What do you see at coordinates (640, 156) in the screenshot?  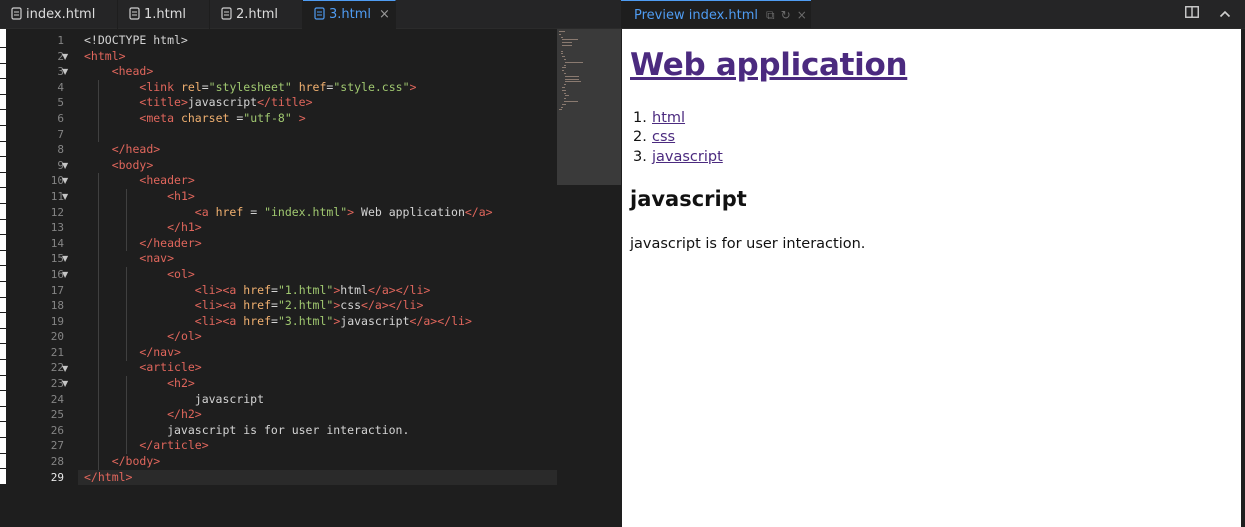 I see `list-number: 3.` at bounding box center [640, 156].